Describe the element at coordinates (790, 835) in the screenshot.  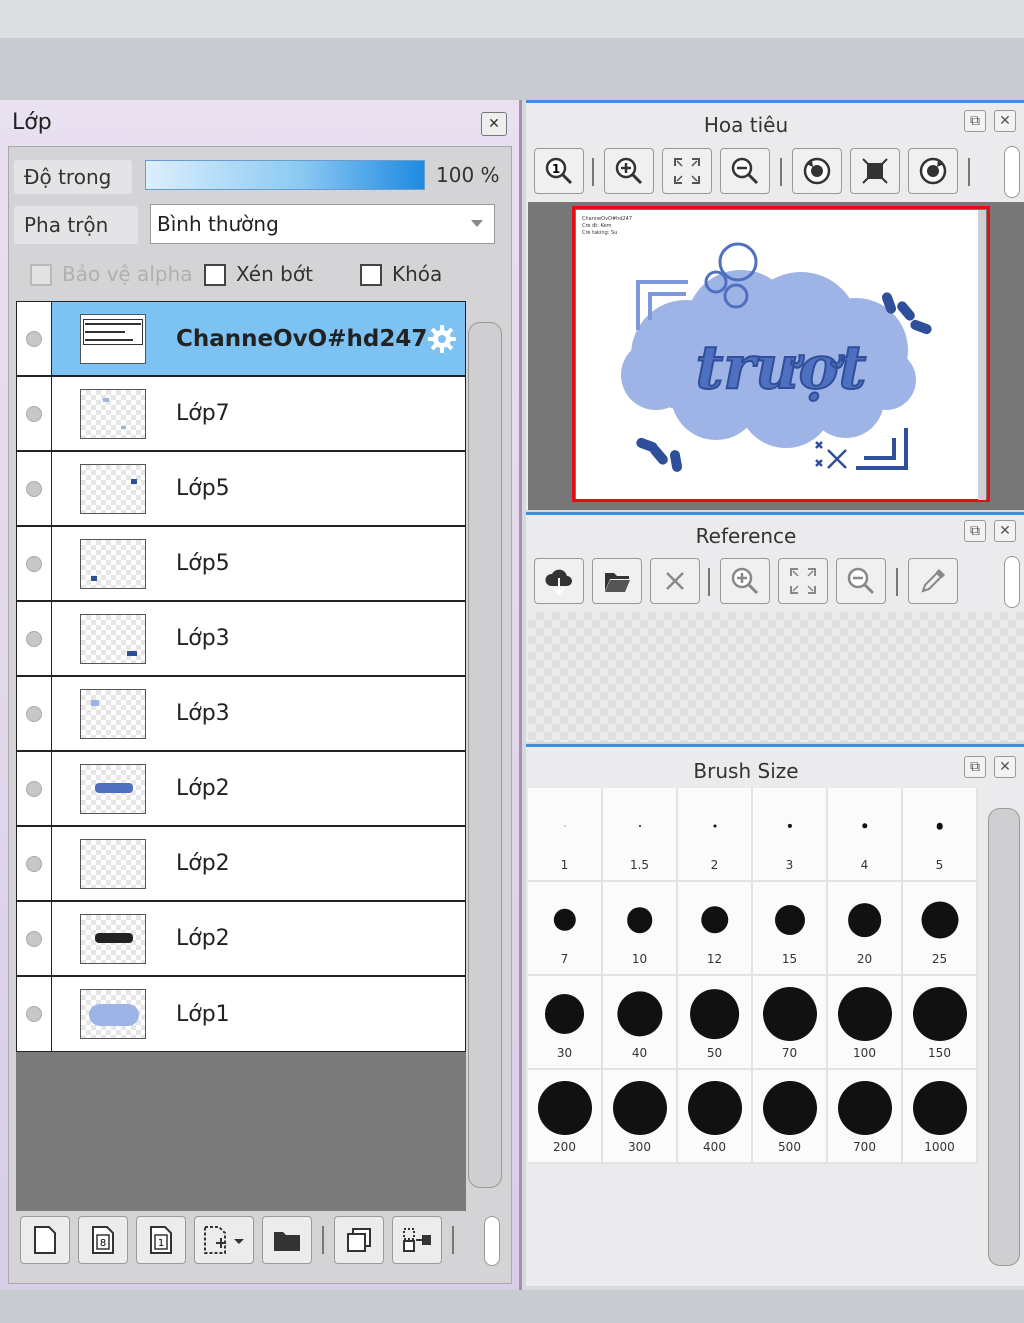
I see `brush-size-cell: 3` at that location.